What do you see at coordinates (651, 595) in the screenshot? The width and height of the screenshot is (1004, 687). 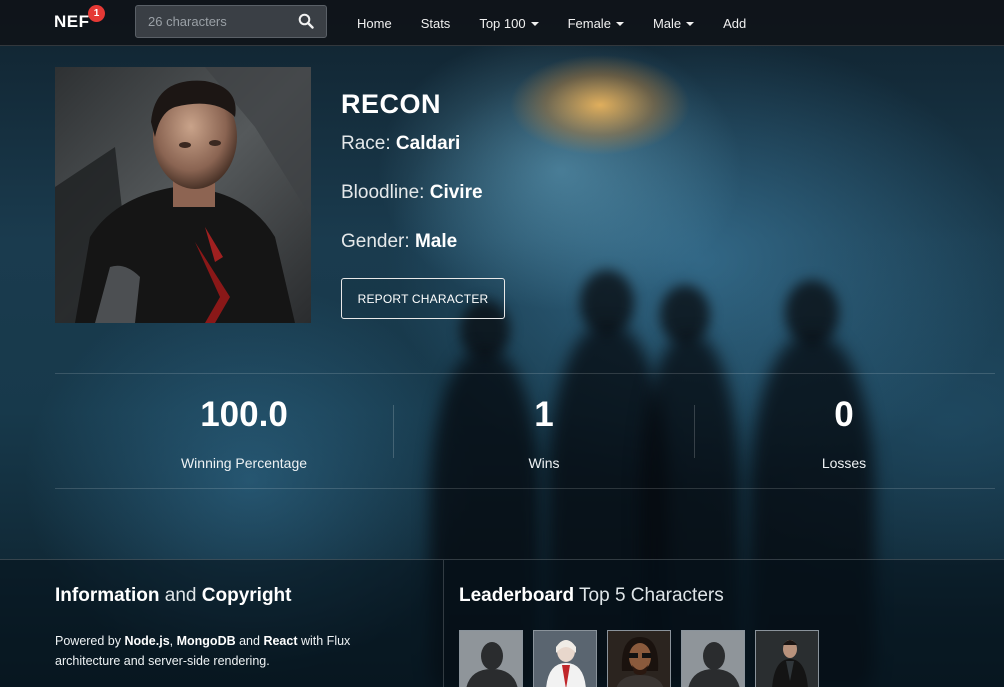 I see `leaderboard-title-light: Top 5 Characters` at bounding box center [651, 595].